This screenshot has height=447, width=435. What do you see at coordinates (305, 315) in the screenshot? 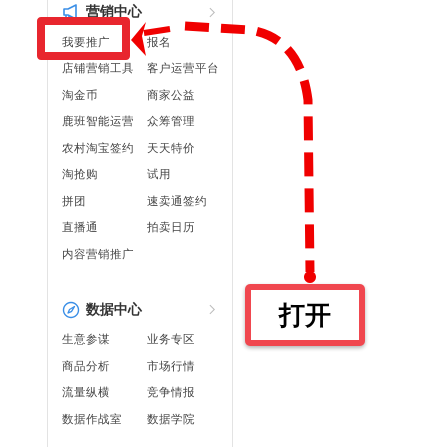
I see `callout-label: 打开` at bounding box center [305, 315].